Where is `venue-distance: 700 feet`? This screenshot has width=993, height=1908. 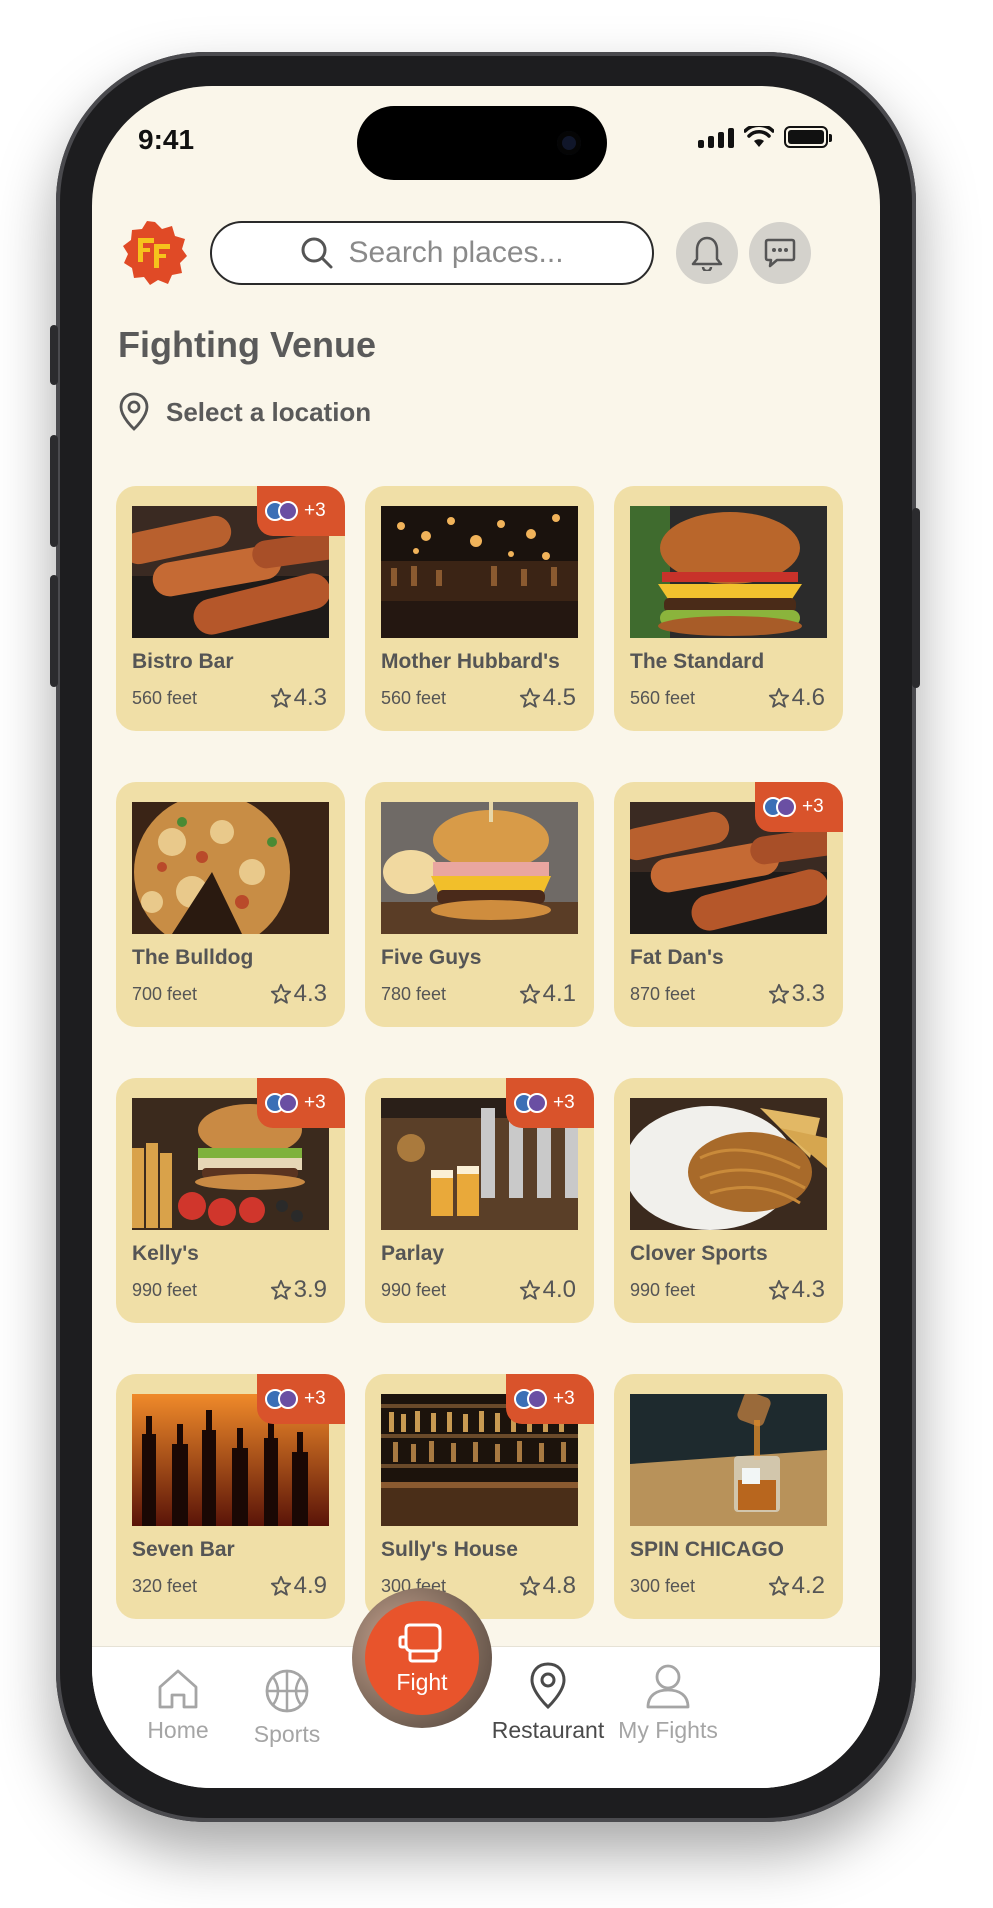 venue-distance: 700 feet is located at coordinates (165, 994).